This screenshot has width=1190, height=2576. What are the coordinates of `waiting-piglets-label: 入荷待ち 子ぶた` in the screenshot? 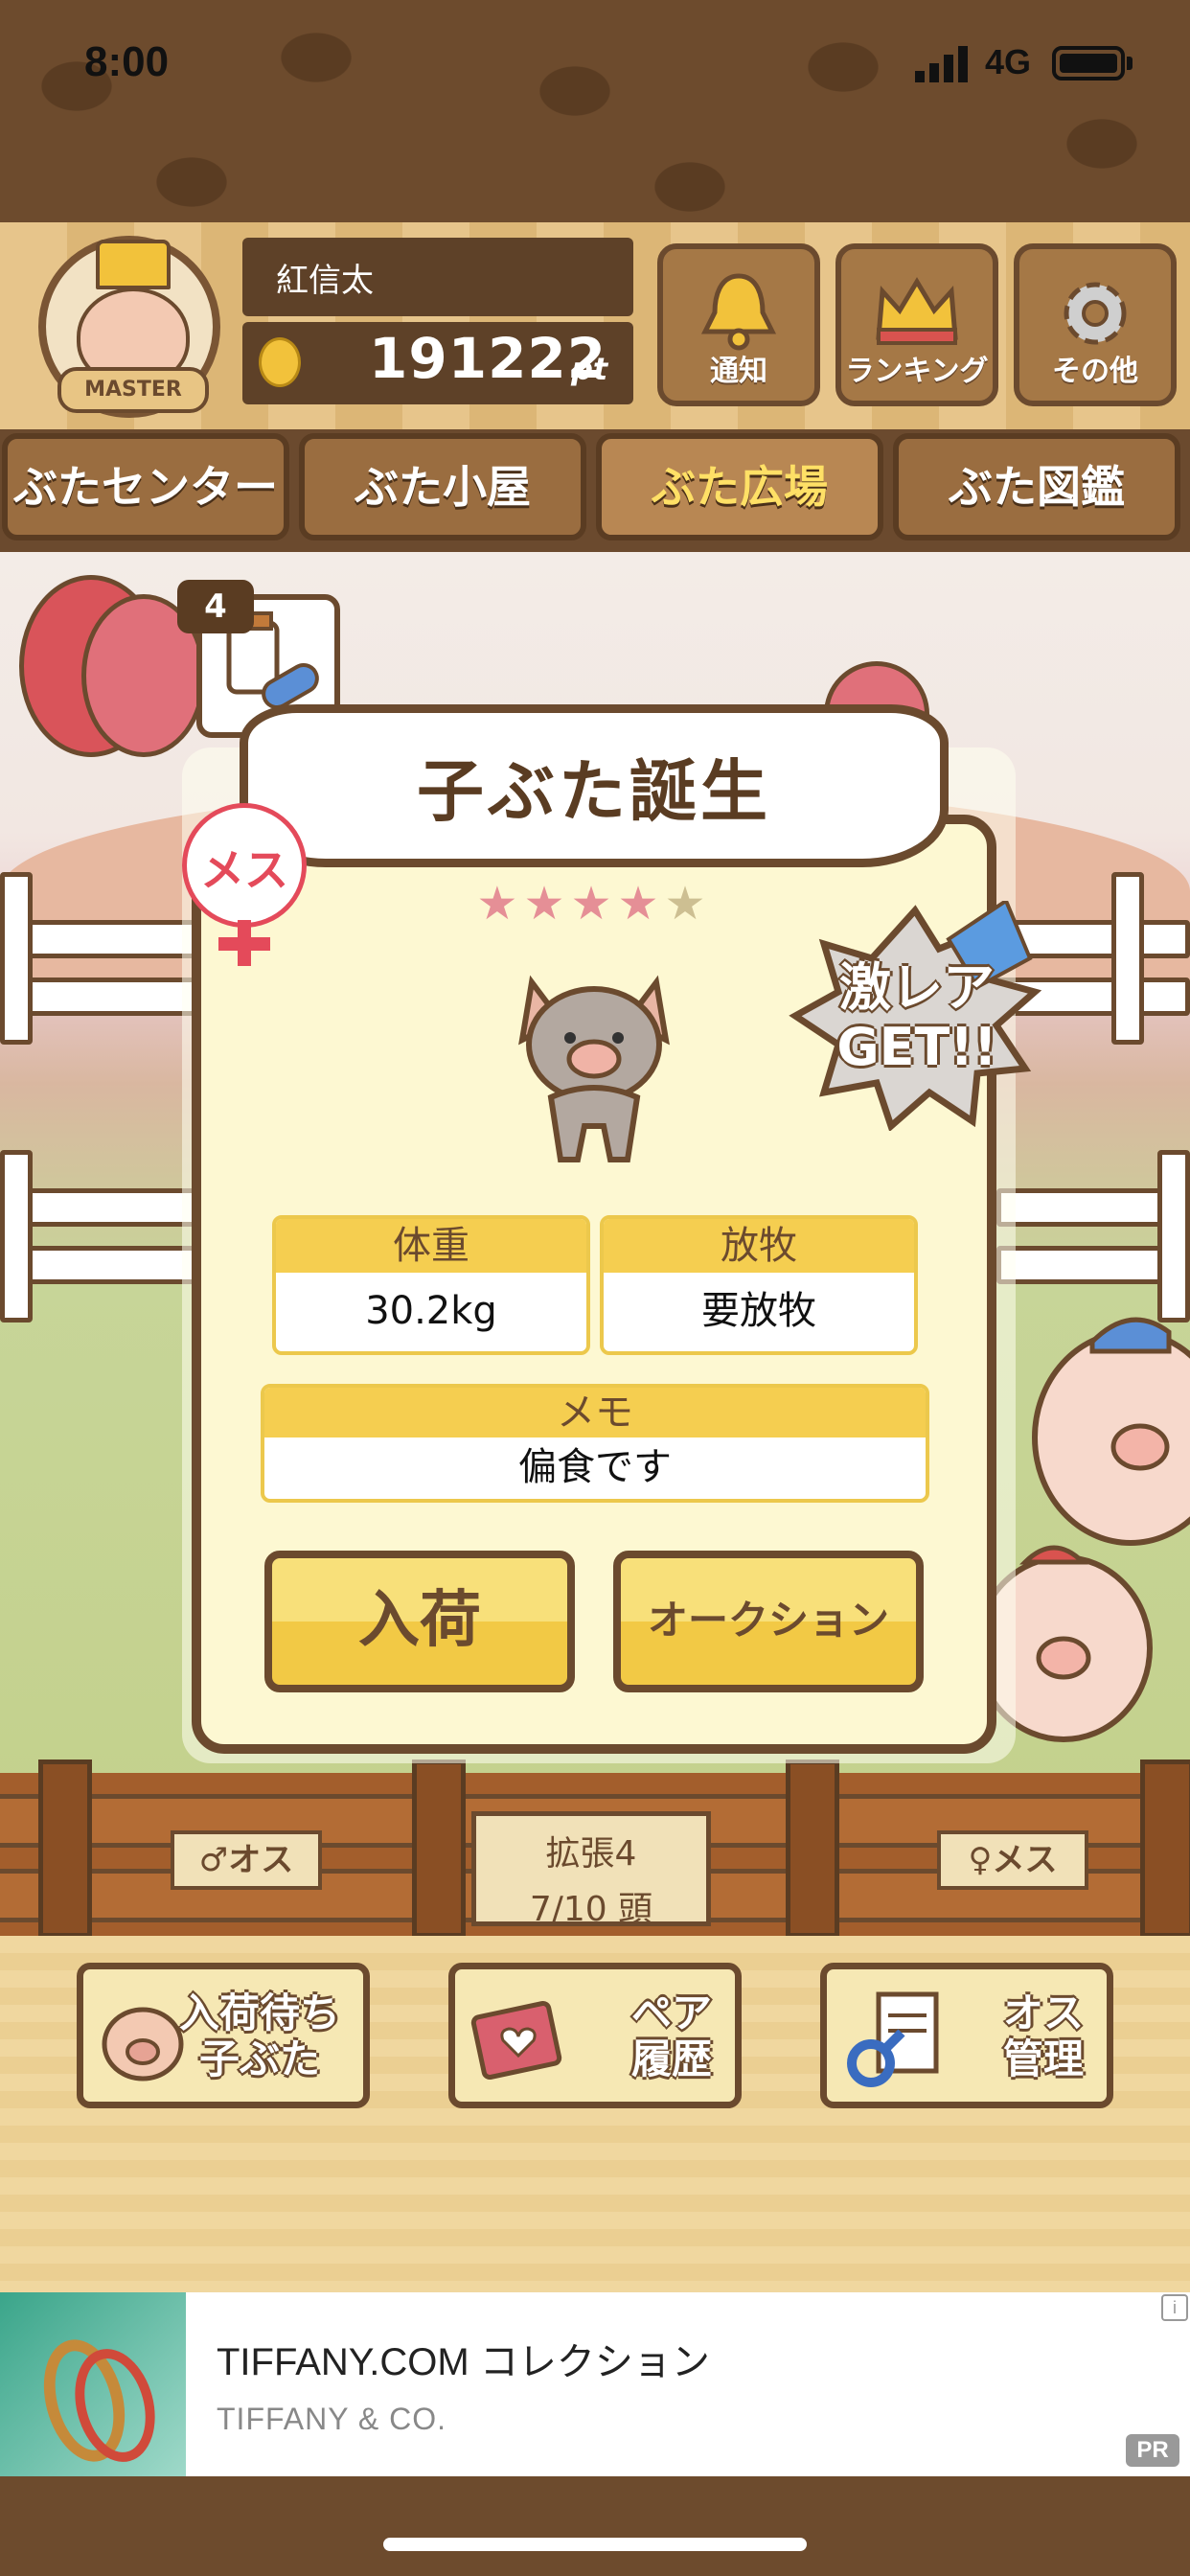 It's located at (259, 2036).